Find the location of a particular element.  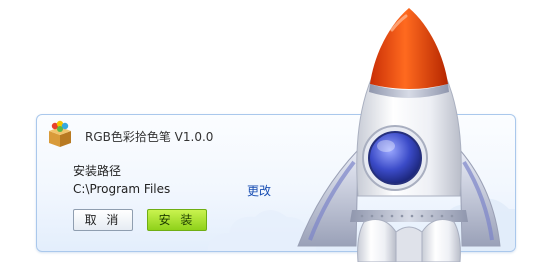

cancel-button: 取 消 is located at coordinates (103, 220).